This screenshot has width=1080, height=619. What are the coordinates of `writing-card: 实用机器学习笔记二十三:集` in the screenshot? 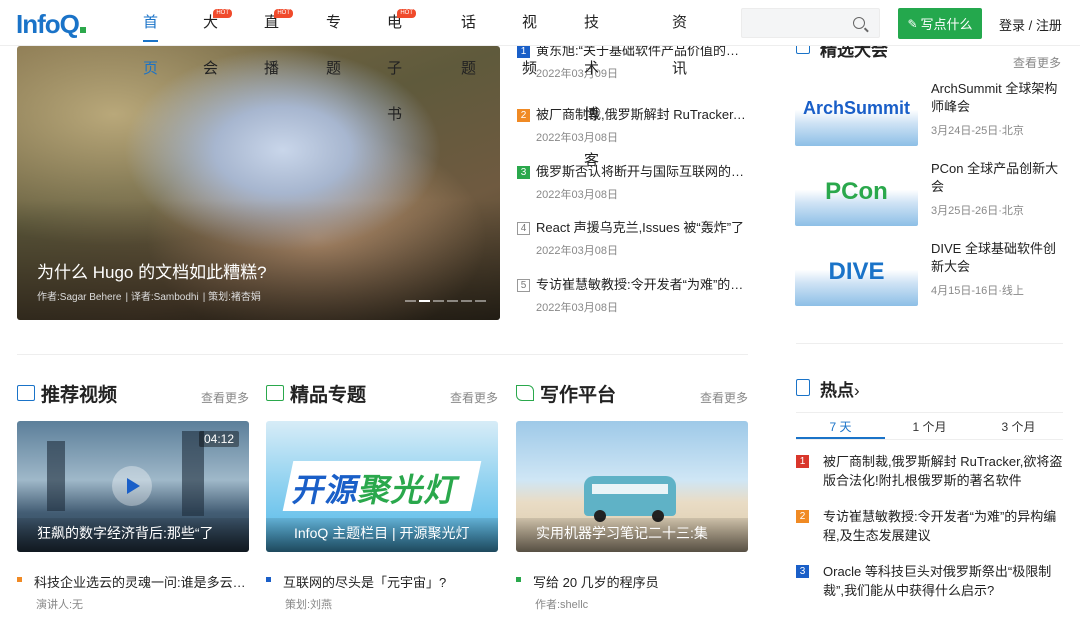 It's located at (632, 486).